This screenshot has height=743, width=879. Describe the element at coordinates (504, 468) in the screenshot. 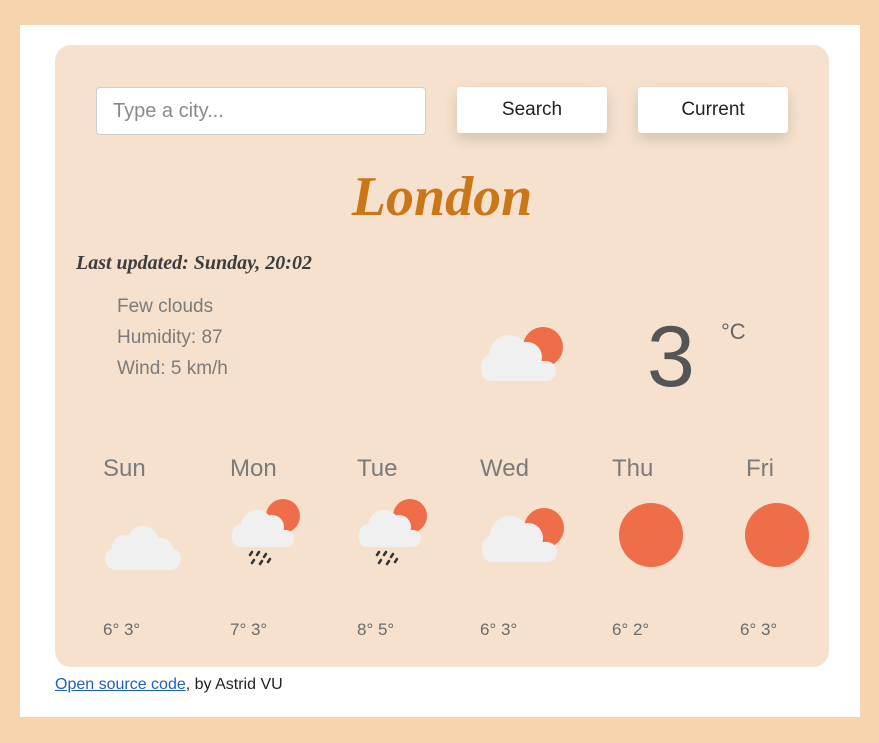

I see `forecast-day-name: Wed` at that location.